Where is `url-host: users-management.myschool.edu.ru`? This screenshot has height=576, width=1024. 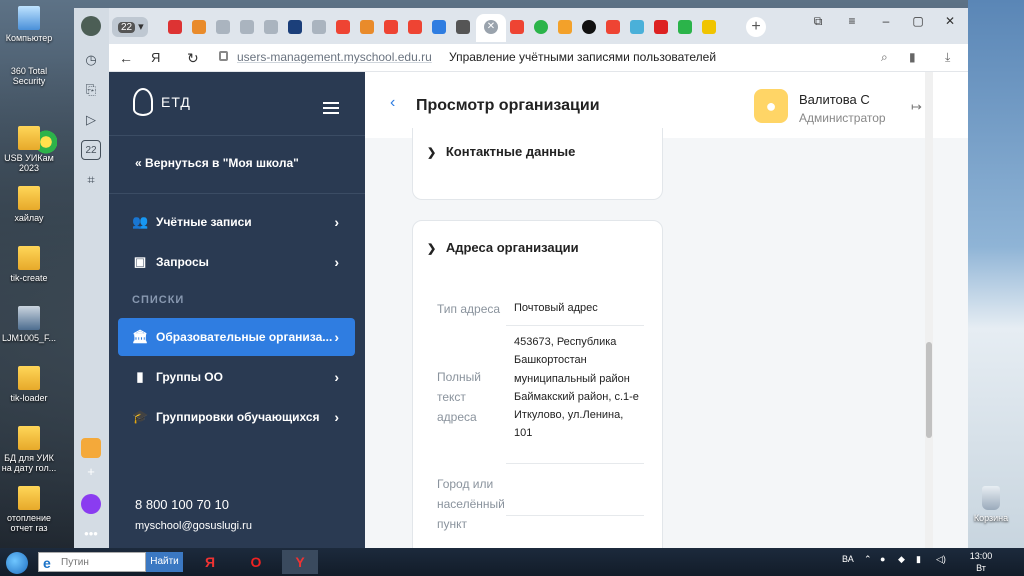 url-host: users-management.myschool.edu.ru is located at coordinates (334, 57).